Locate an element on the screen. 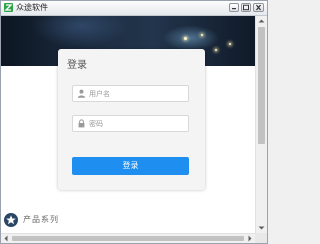  scroll-down-button is located at coordinates (261, 228).